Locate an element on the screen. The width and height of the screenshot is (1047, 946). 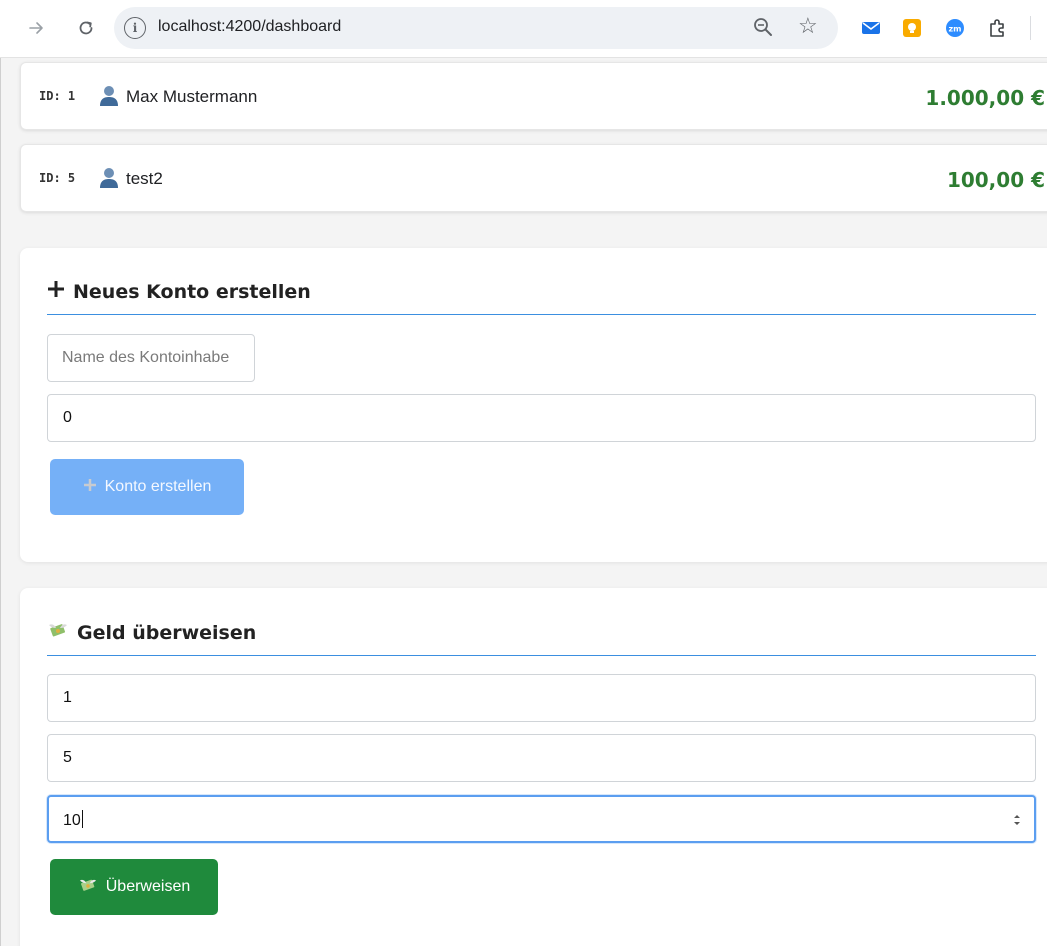
yellow-extension-icon is located at coordinates (912, 28).